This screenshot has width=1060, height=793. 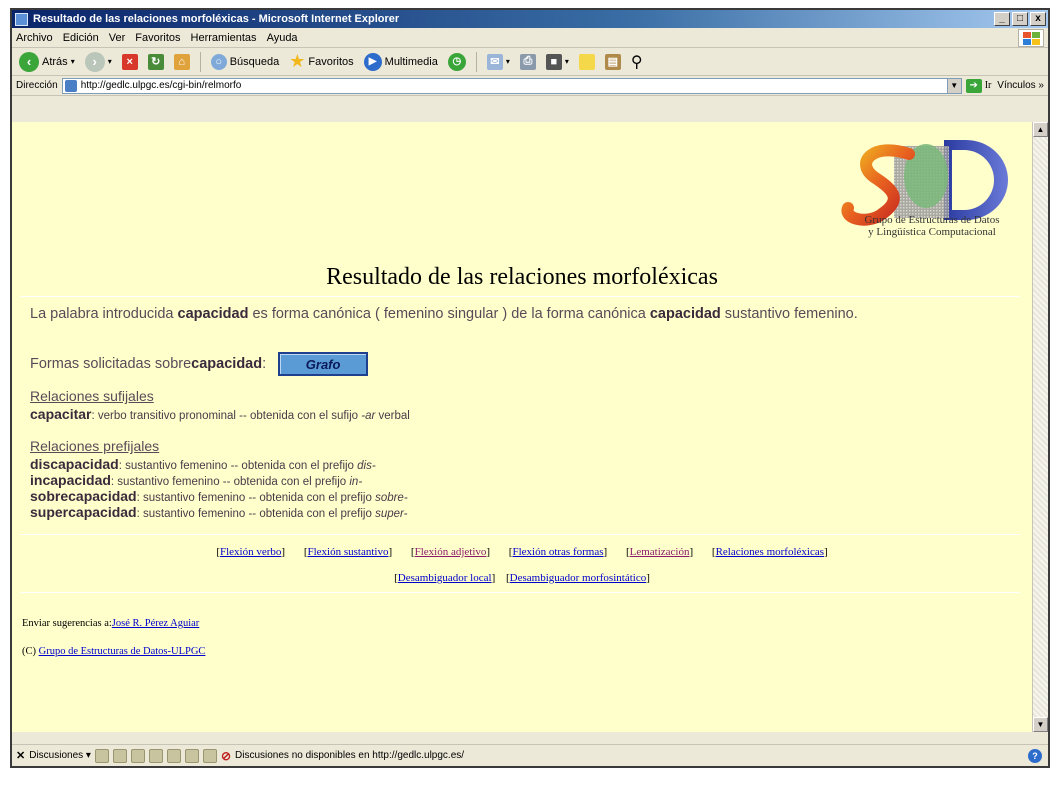 I want to click on copyright-line: (C) Grupo de Estructuras de Datos-ULPGC, so click(x=113, y=651).